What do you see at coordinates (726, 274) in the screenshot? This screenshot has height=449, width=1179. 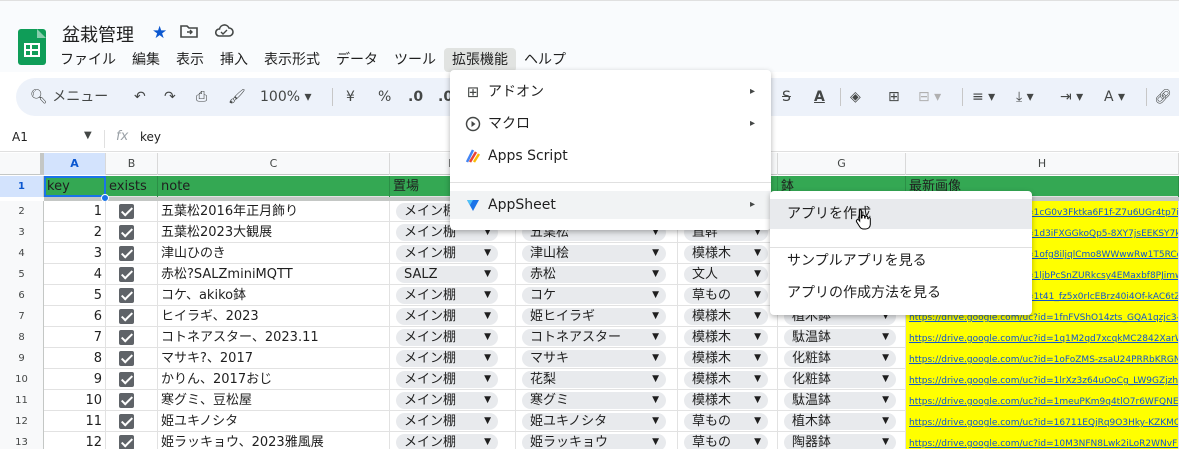 I see `style-dropdown-chip: 文人 ▼` at bounding box center [726, 274].